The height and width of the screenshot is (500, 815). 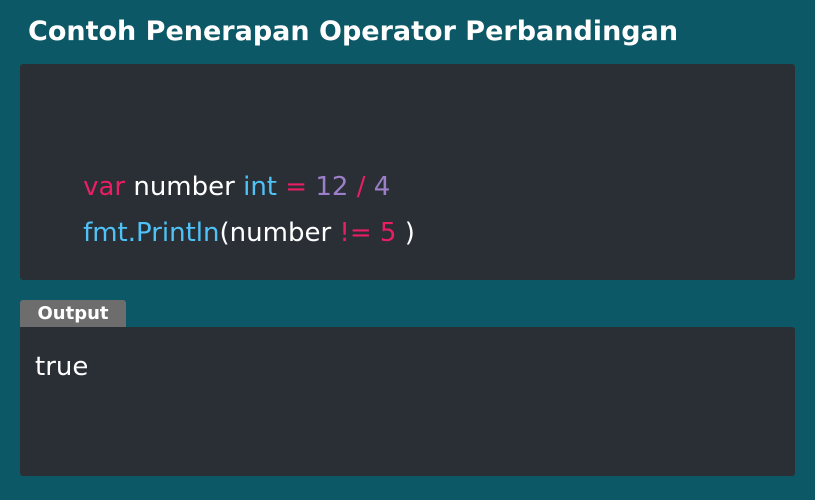 What do you see at coordinates (151, 233) in the screenshot?
I see `code-token: fmt.Println` at bounding box center [151, 233].